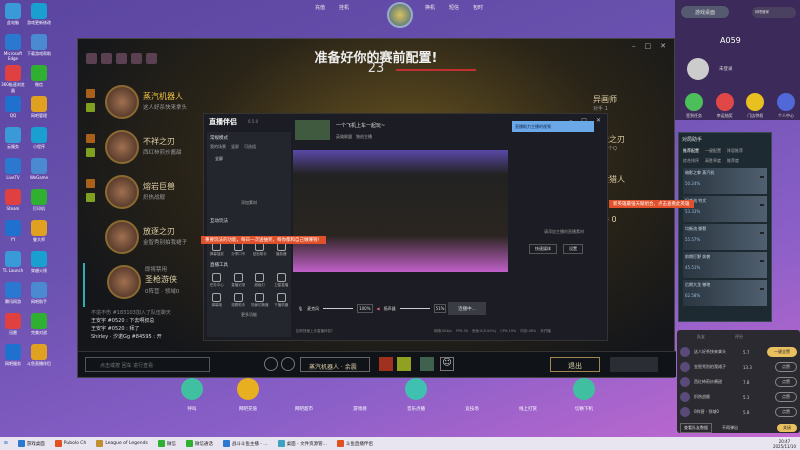 This screenshot has width=800, height=450. What do you see at coordinates (651, 204) in the screenshot?
I see `helper-notice: 新英雄最强天赋组合，点击查看此英雄` at bounding box center [651, 204].